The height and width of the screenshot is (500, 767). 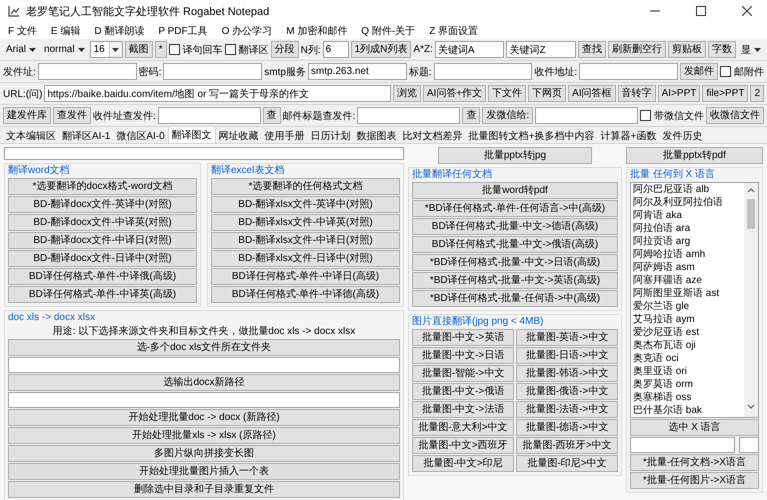 What do you see at coordinates (247, 31) in the screenshot?
I see `menu-item: O 办公学习` at bounding box center [247, 31].